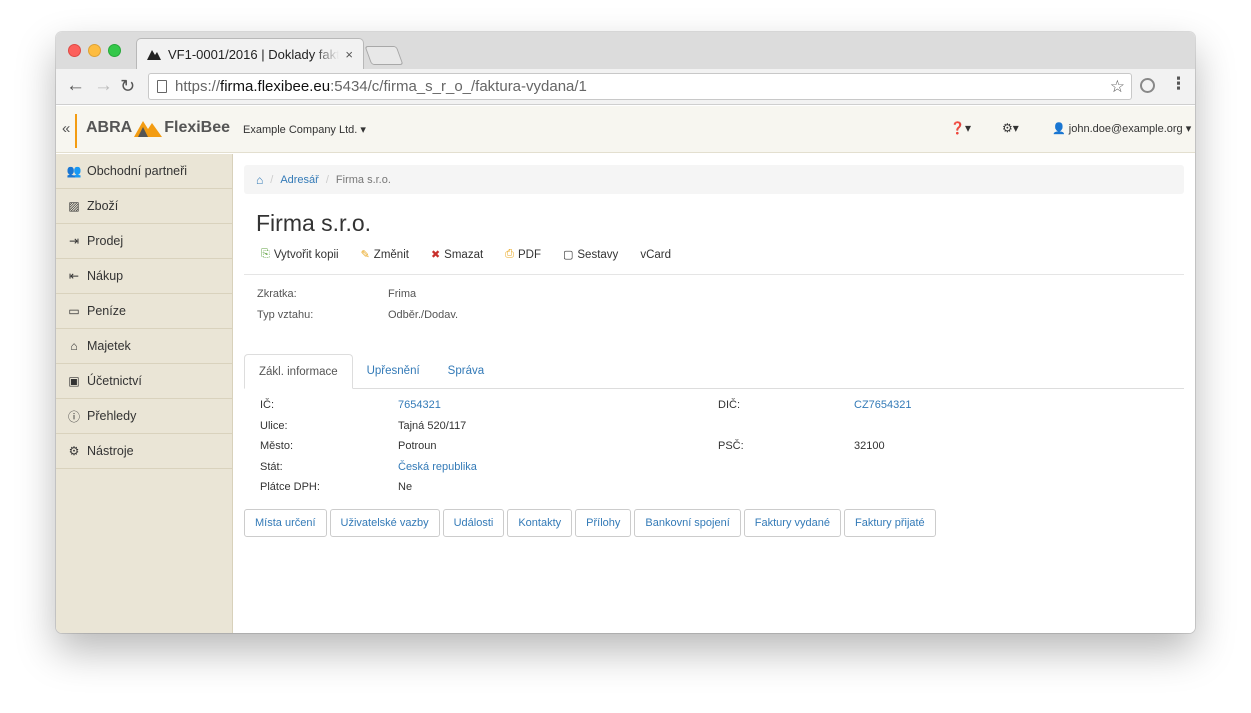  Describe the element at coordinates (365, 255) in the screenshot. I see `pencil-icon: ✎` at that location.